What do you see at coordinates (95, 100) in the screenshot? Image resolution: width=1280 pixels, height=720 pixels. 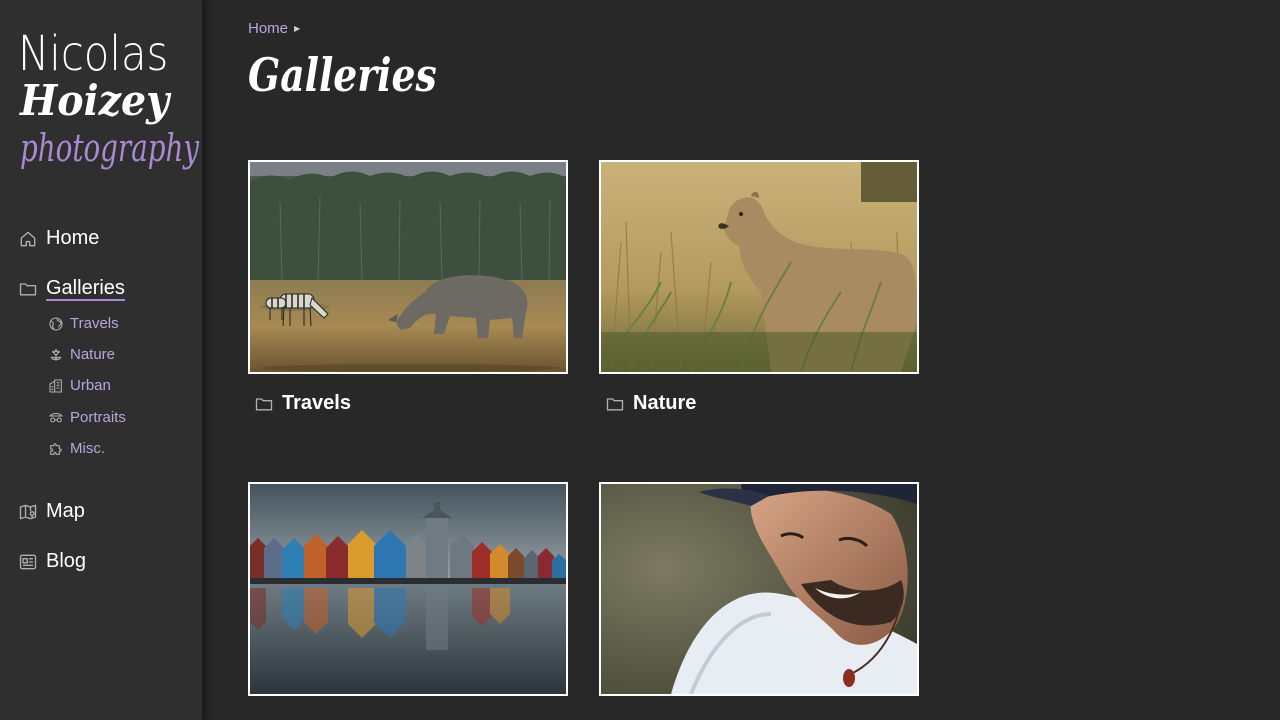 I see `logo-name-last: Hoizey` at bounding box center [95, 100].